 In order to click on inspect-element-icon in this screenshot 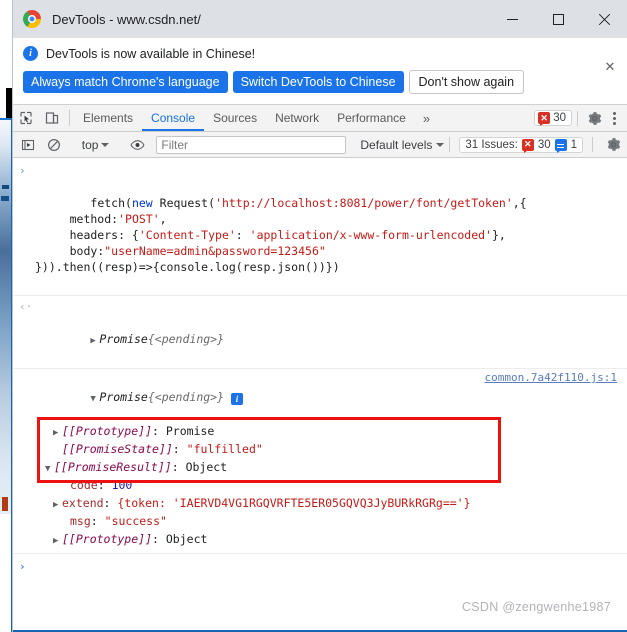, I will do `click(26, 118)`.